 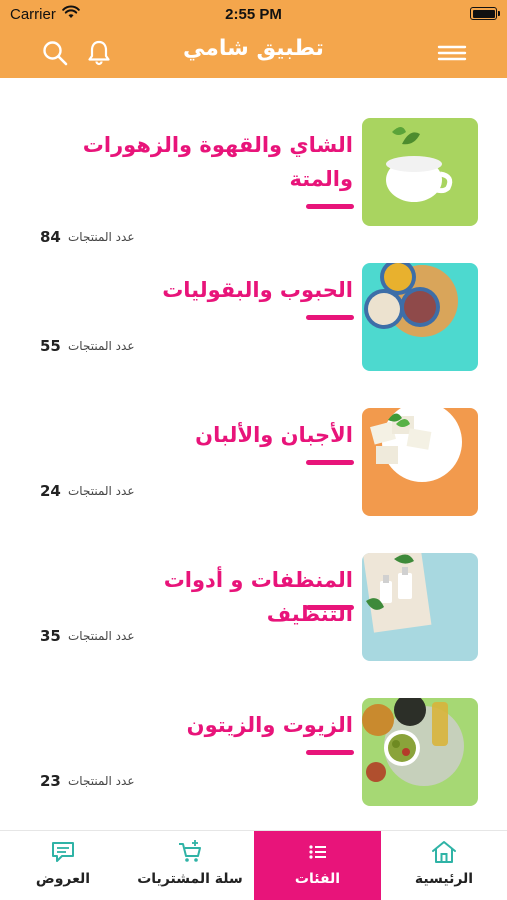 I want to click on category-image-detergents, so click(x=420, y=607).